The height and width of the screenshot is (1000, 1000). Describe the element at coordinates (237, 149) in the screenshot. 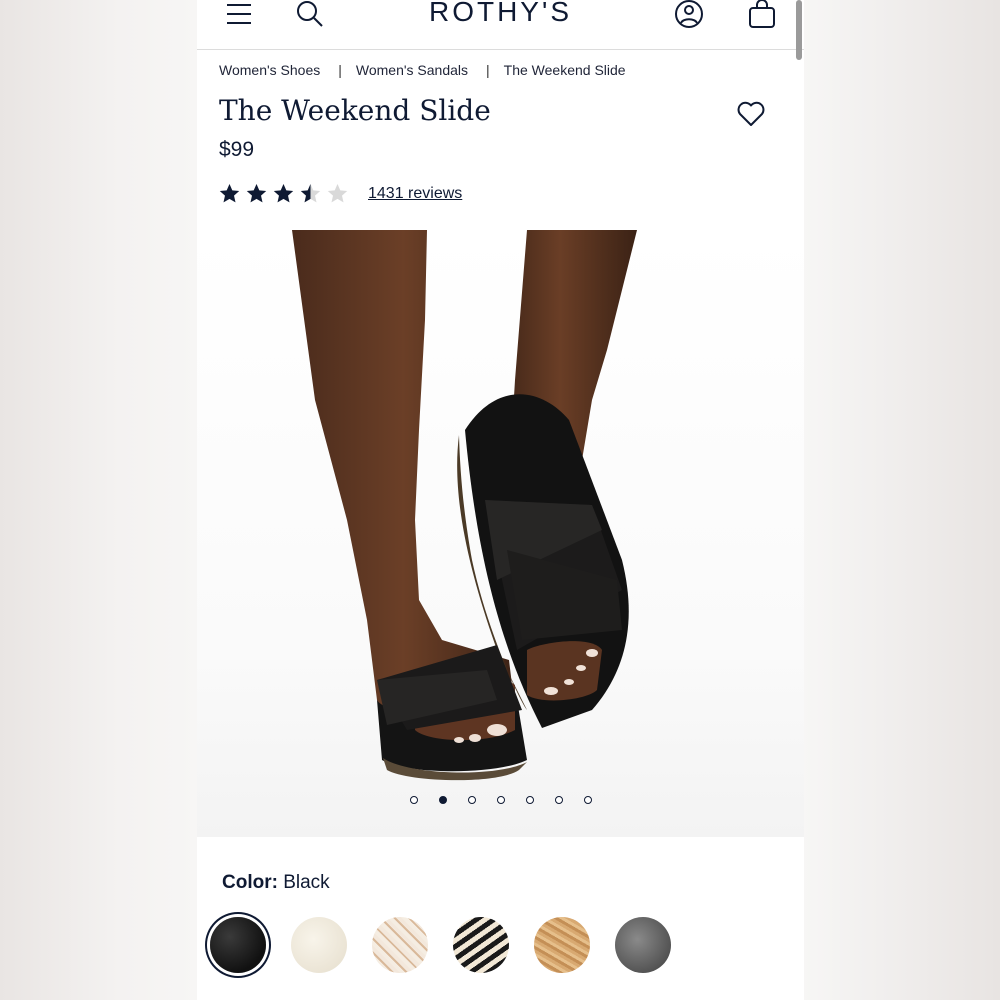

I see `product-price: $99` at that location.